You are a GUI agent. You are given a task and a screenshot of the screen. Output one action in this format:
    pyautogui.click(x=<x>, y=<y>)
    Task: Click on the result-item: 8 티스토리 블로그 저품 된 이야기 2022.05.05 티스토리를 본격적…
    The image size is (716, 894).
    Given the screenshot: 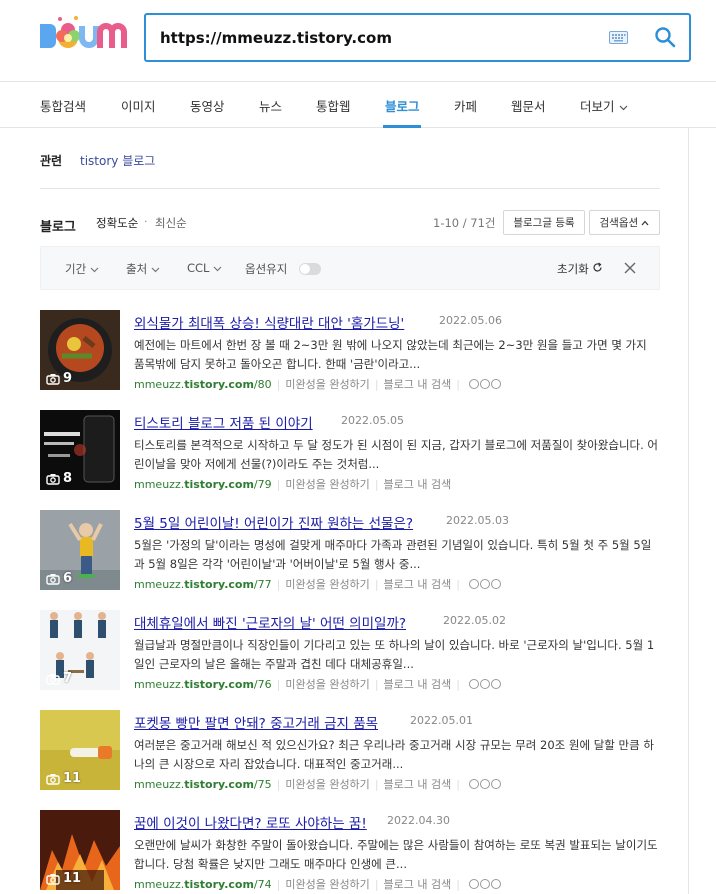 What is the action you would take?
    pyautogui.click(x=350, y=451)
    